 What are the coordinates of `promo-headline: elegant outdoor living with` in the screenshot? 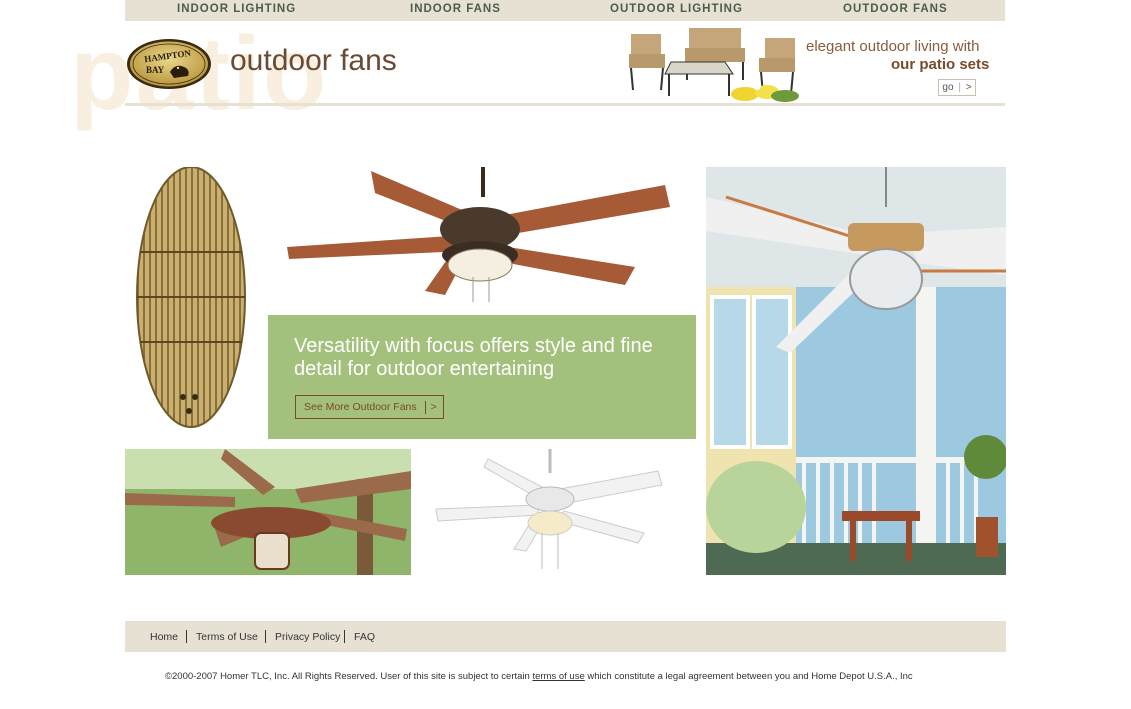 It's located at (893, 46).